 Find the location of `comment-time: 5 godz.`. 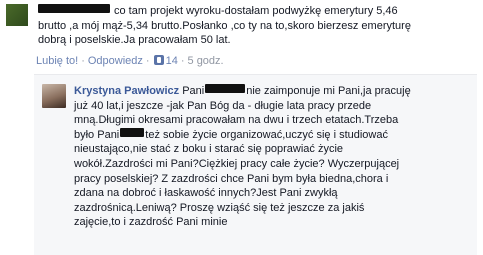

comment-time: 5 godz. is located at coordinates (206, 61).